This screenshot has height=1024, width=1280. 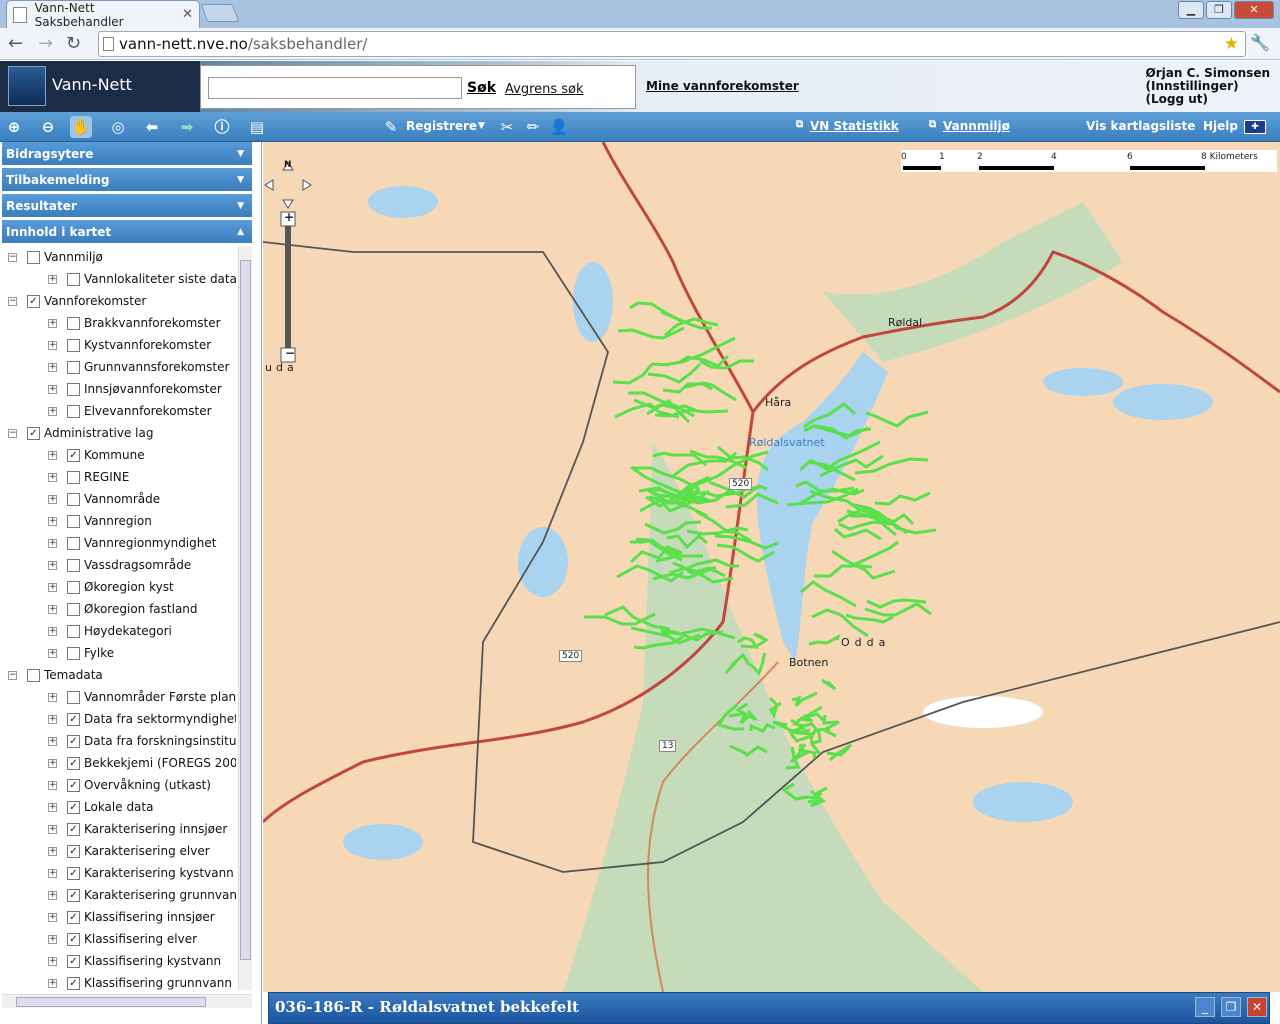 What do you see at coordinates (142, 895) in the screenshot?
I see `layer-tree-item: + ✓ Karakterisering grunnvann` at bounding box center [142, 895].